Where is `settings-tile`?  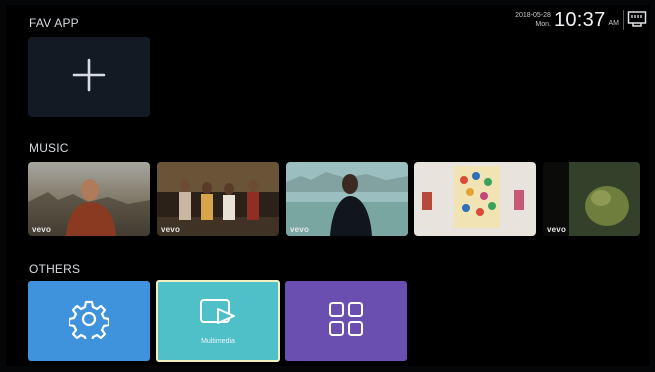 settings-tile is located at coordinates (89, 321).